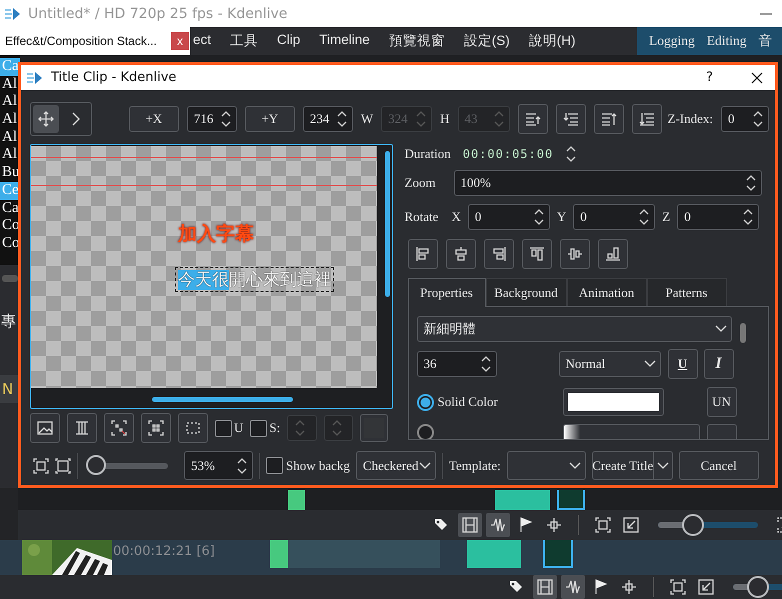  I want to click on waveform-icon, so click(498, 525).